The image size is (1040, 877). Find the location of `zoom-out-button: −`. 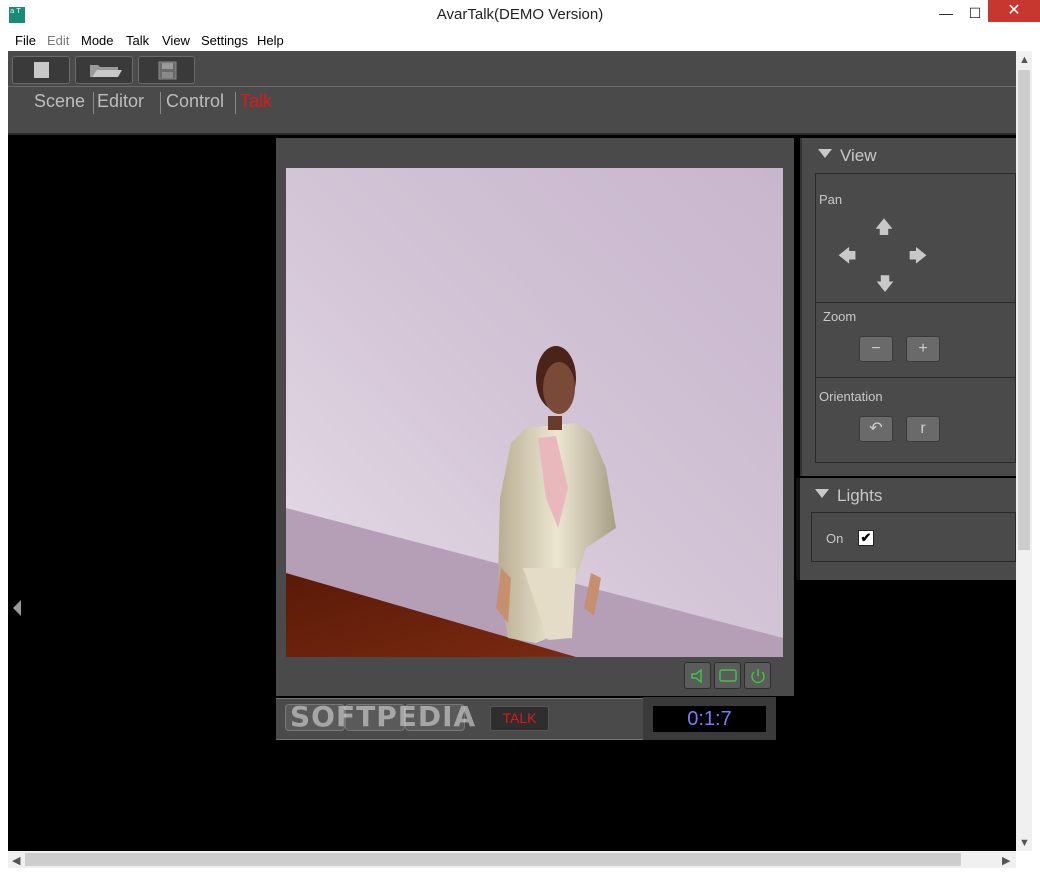

zoom-out-button: − is located at coordinates (876, 349).